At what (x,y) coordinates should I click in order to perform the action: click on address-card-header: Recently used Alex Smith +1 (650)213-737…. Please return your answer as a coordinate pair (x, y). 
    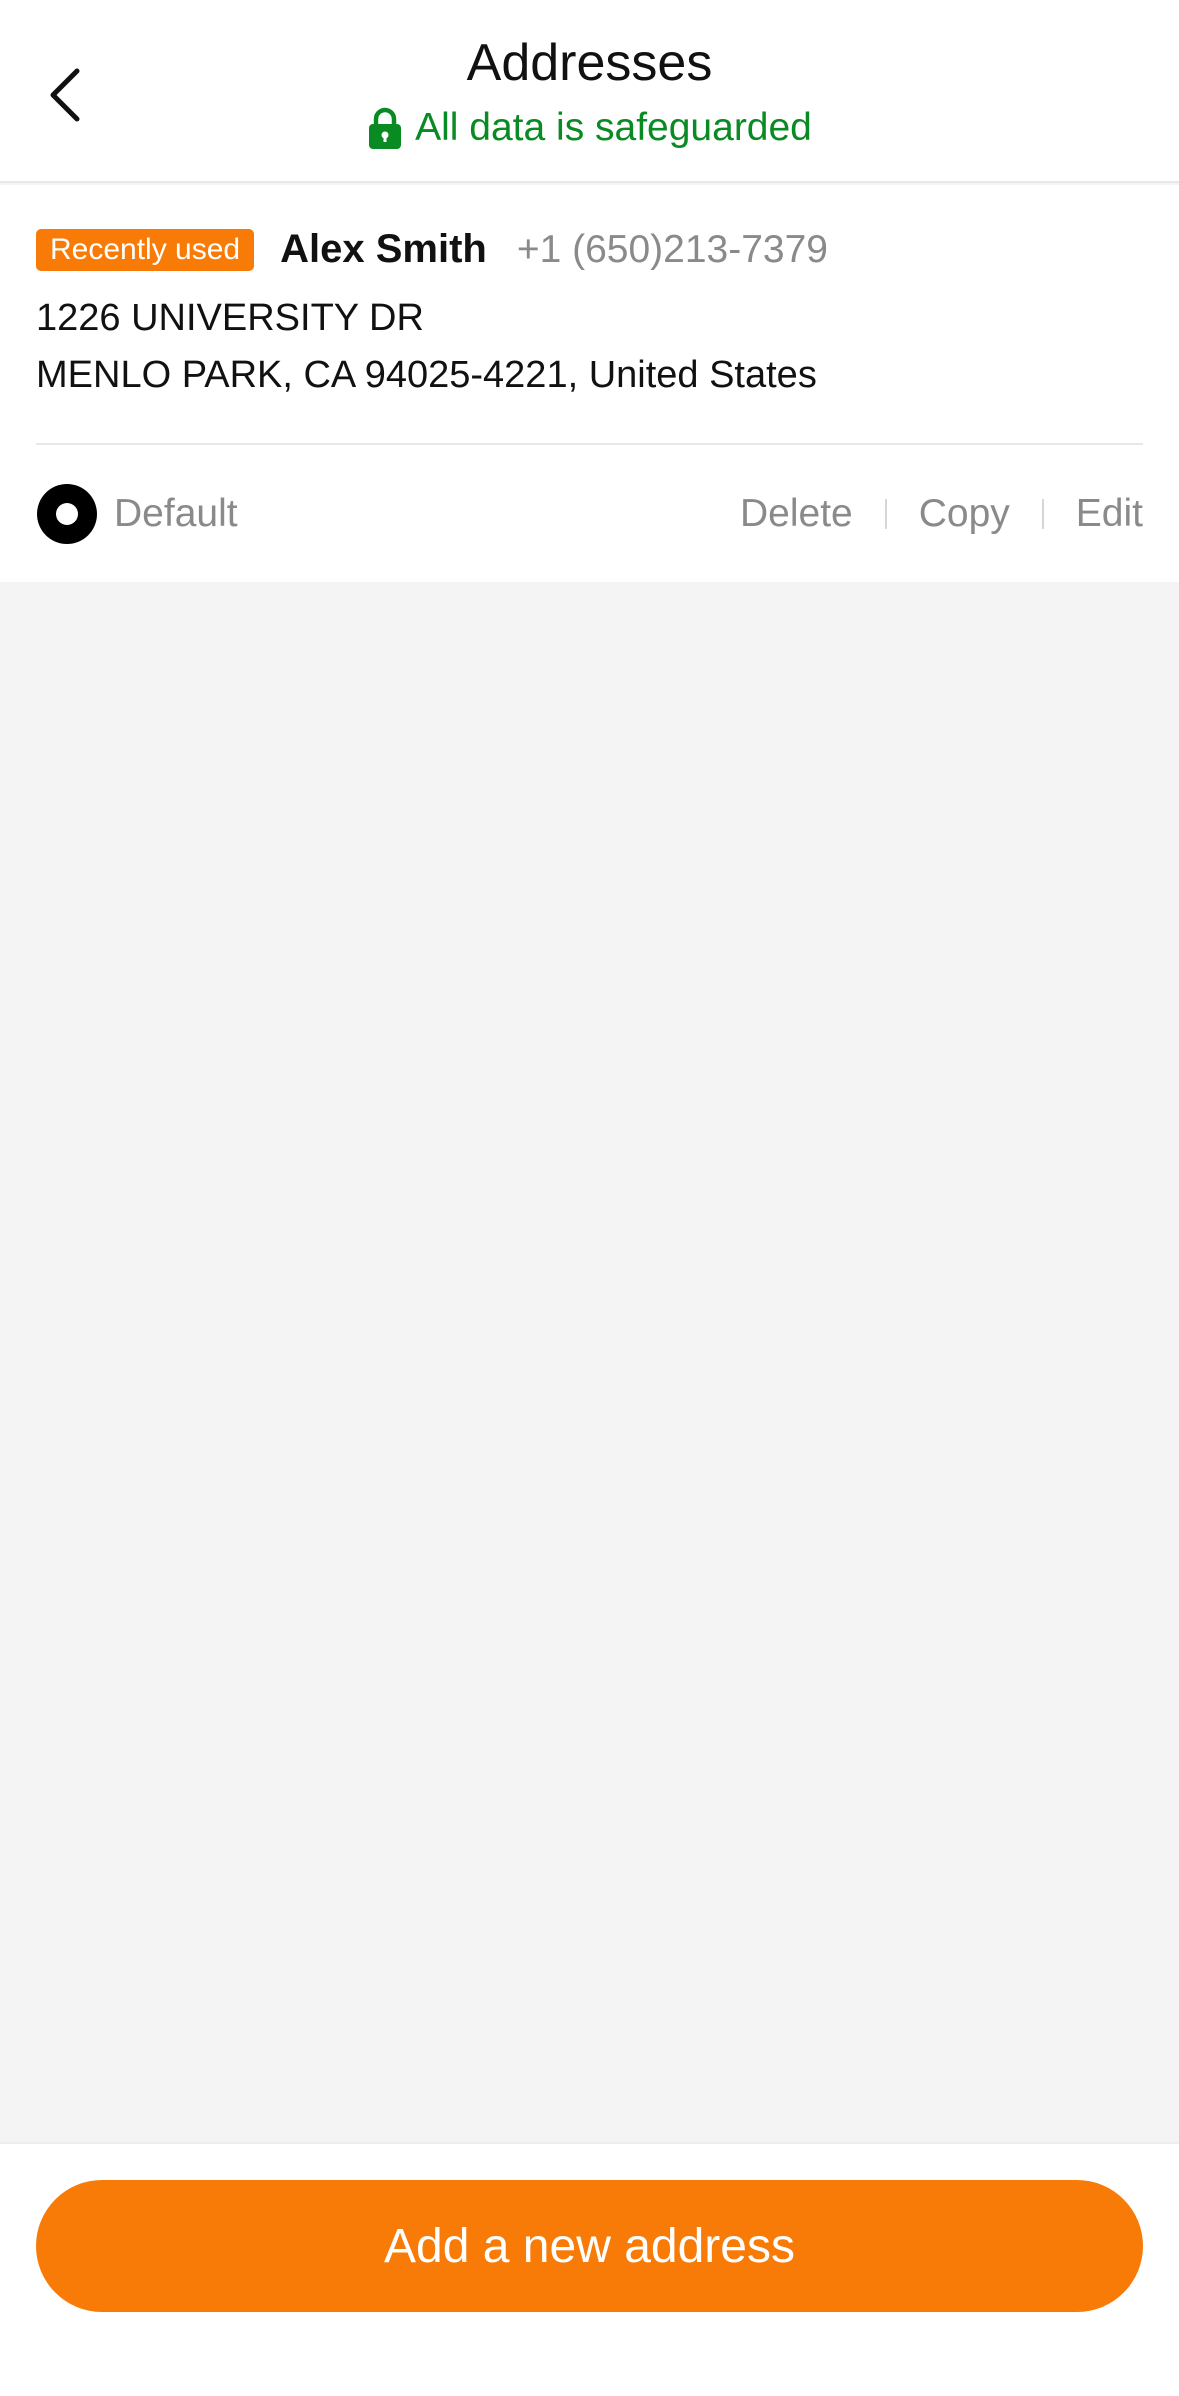
    Looking at the image, I should click on (432, 249).